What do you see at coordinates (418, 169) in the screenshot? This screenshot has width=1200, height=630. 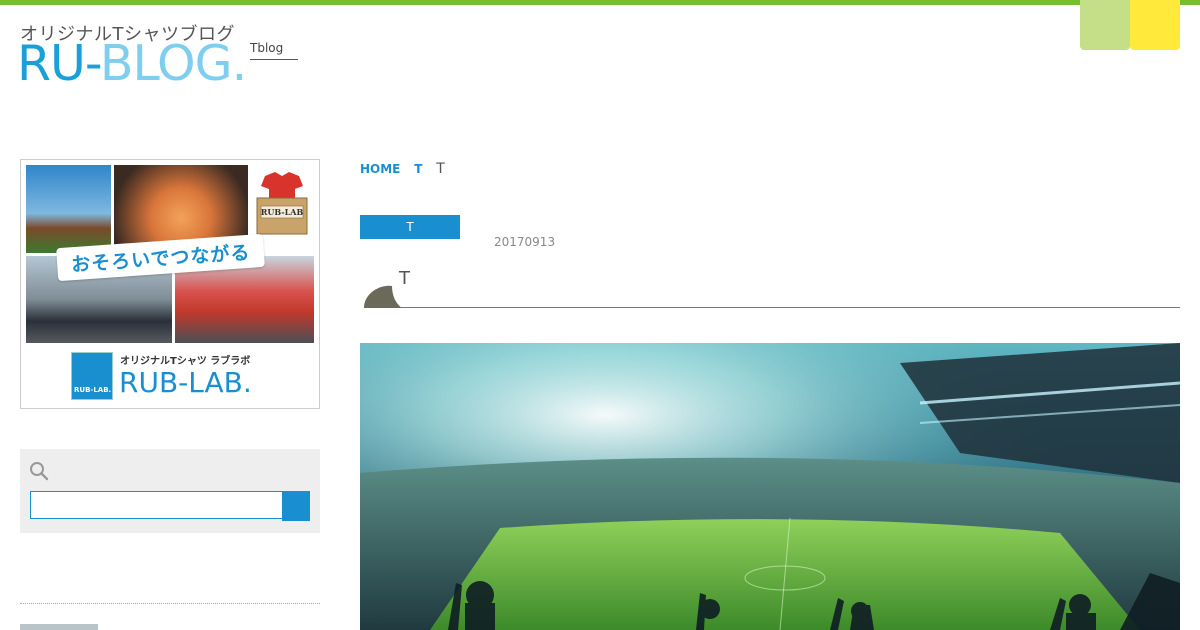 I see `breadcrumb-category-link: T` at bounding box center [418, 169].